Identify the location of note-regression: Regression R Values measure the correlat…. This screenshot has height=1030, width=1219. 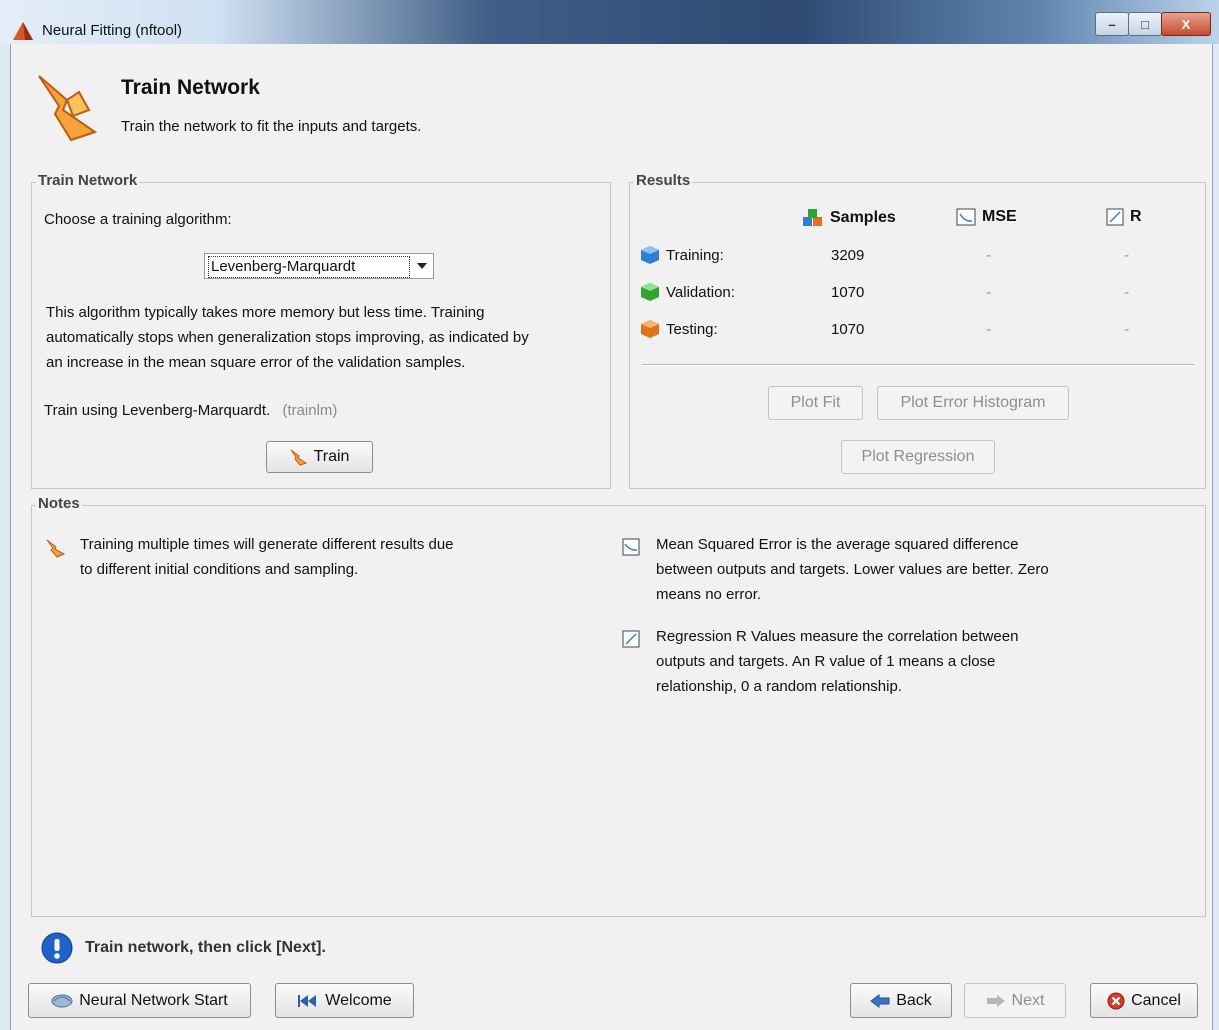
(837, 661).